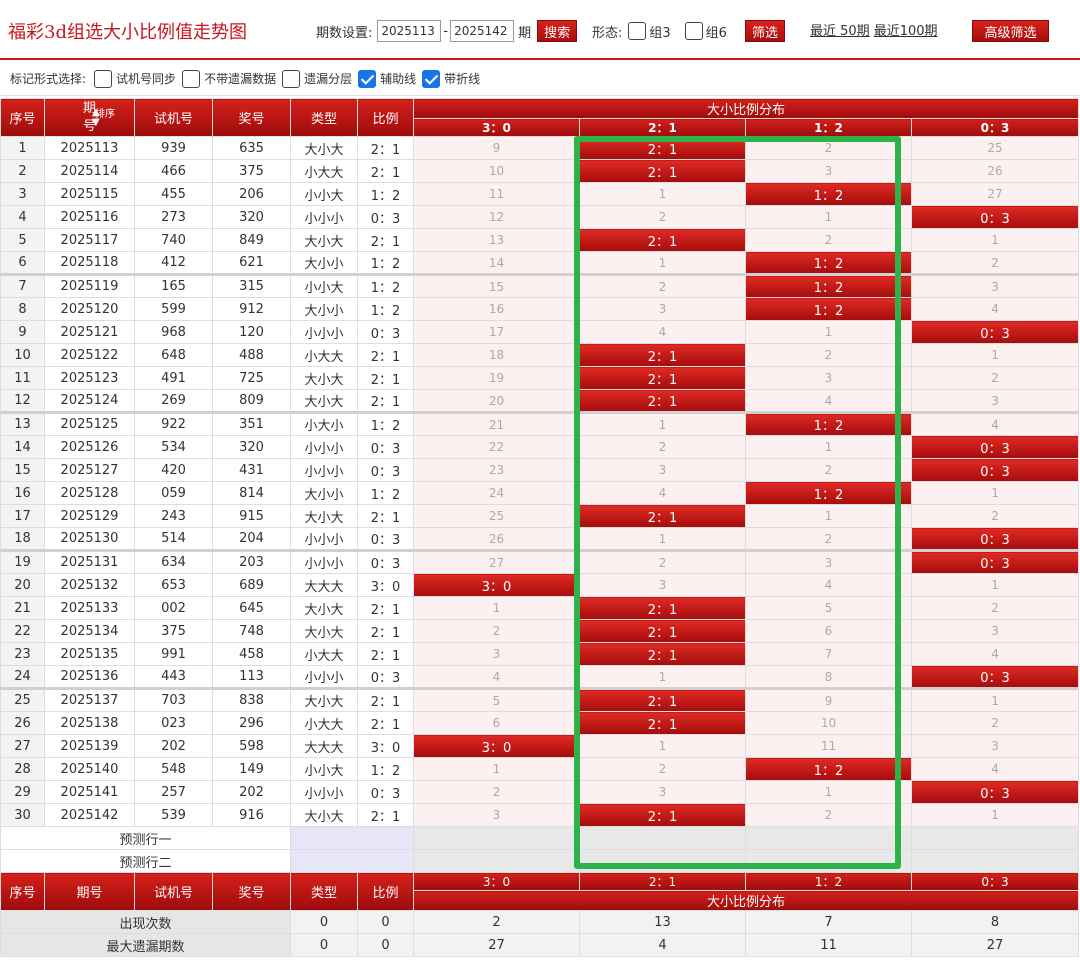 The image size is (1080, 977). I want to click on dist-miss-cell: 4, so click(995, 769).